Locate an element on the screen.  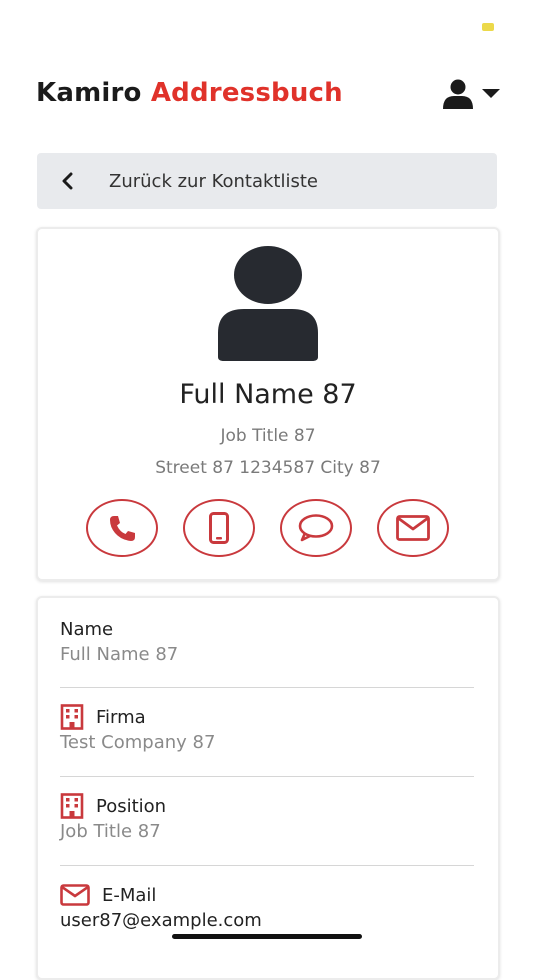
mobile-phone-icon is located at coordinates (219, 528).